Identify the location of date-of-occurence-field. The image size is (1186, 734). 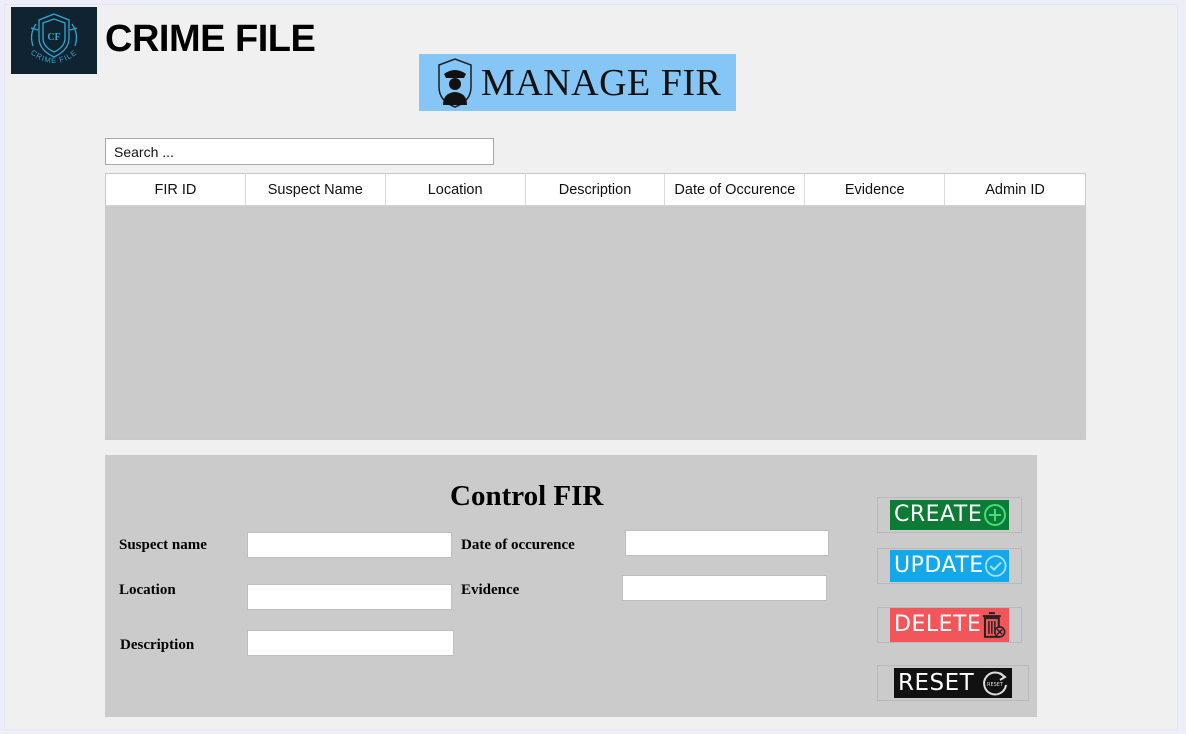
(727, 543).